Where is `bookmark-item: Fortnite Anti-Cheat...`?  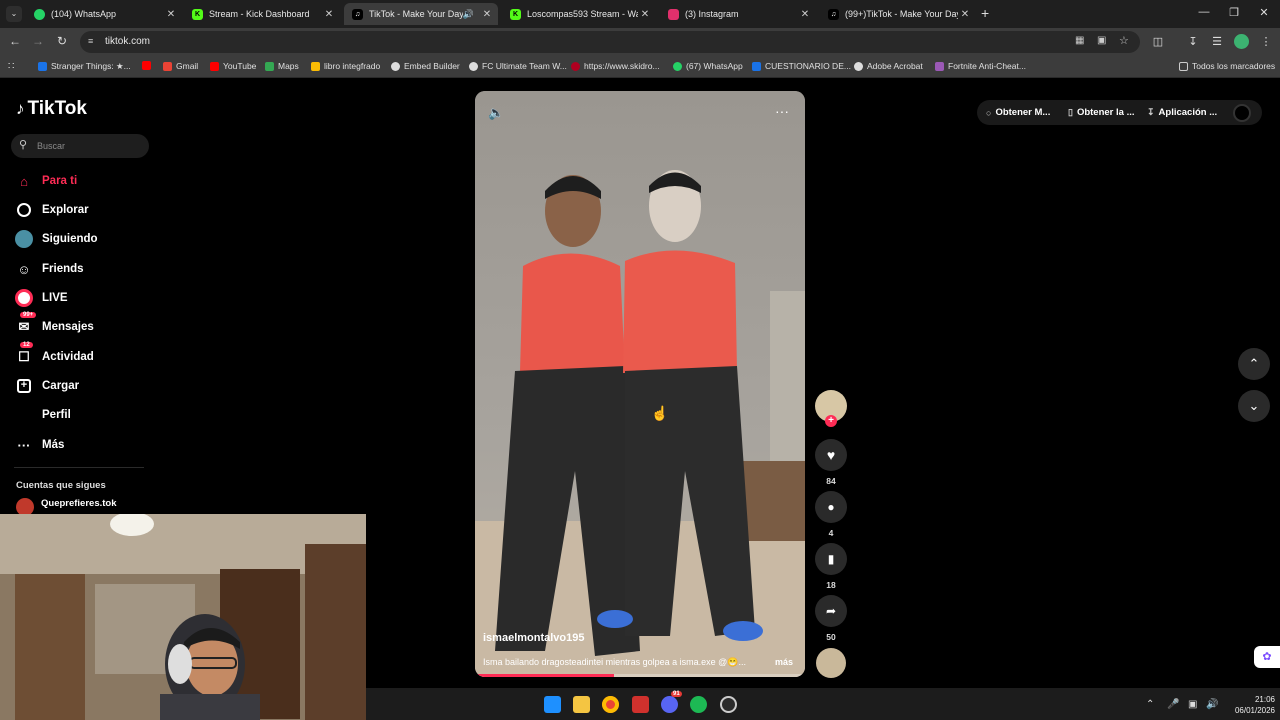 bookmark-item: Fortnite Anti-Cheat... is located at coordinates (980, 66).